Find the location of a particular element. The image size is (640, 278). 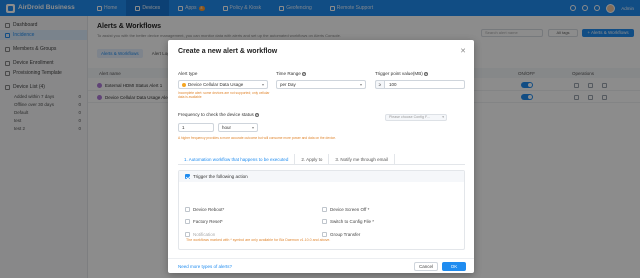

option-label: Group Transfer is located at coordinates (345, 234).